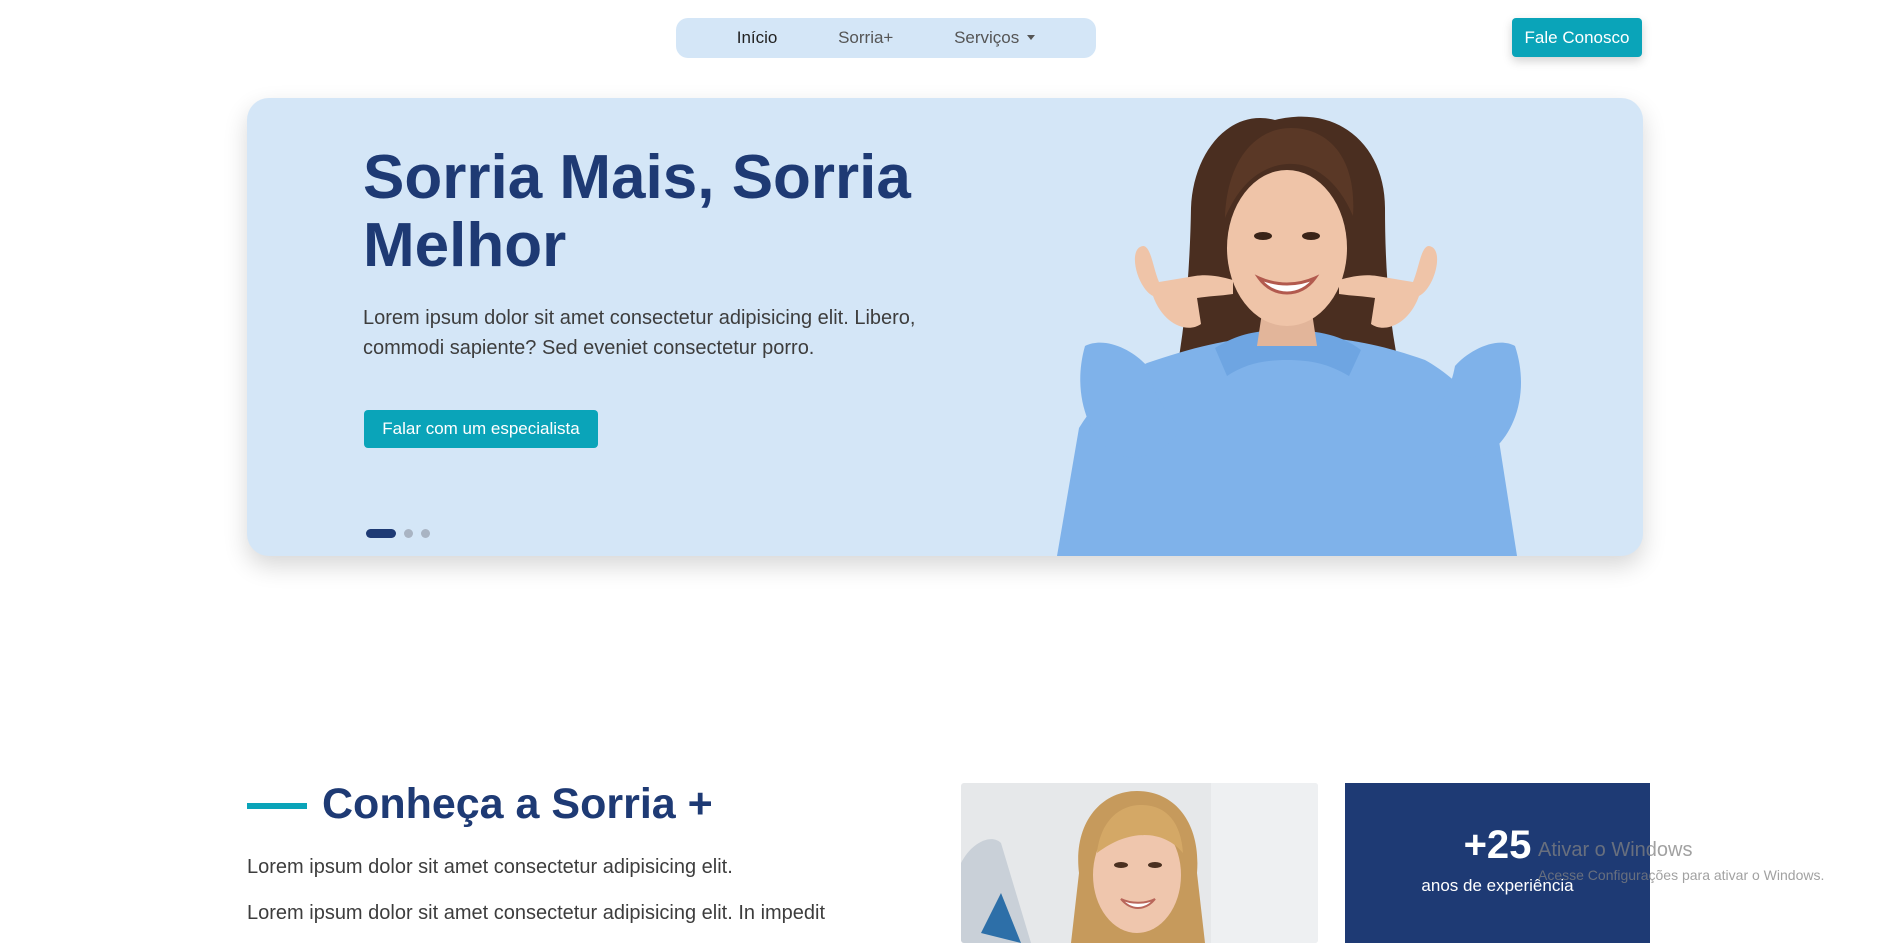  I want to click on main-nav: Início Sorria+ Serviços, so click(886, 38).